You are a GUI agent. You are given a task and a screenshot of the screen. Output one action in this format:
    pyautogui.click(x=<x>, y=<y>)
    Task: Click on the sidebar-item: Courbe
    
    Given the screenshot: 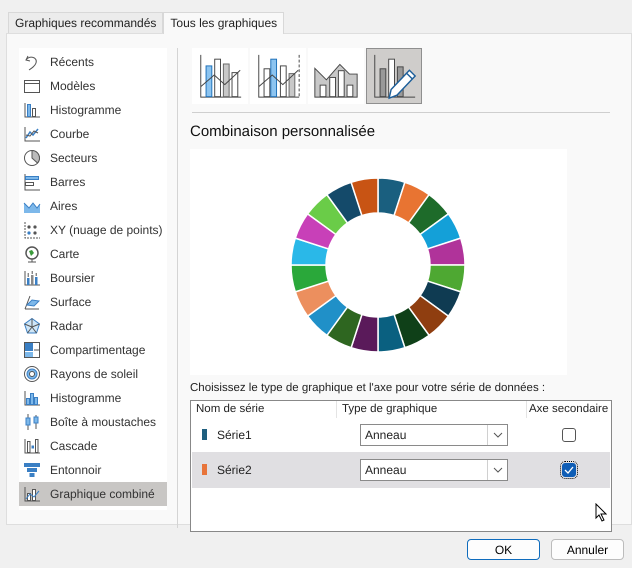 What is the action you would take?
    pyautogui.click(x=93, y=134)
    